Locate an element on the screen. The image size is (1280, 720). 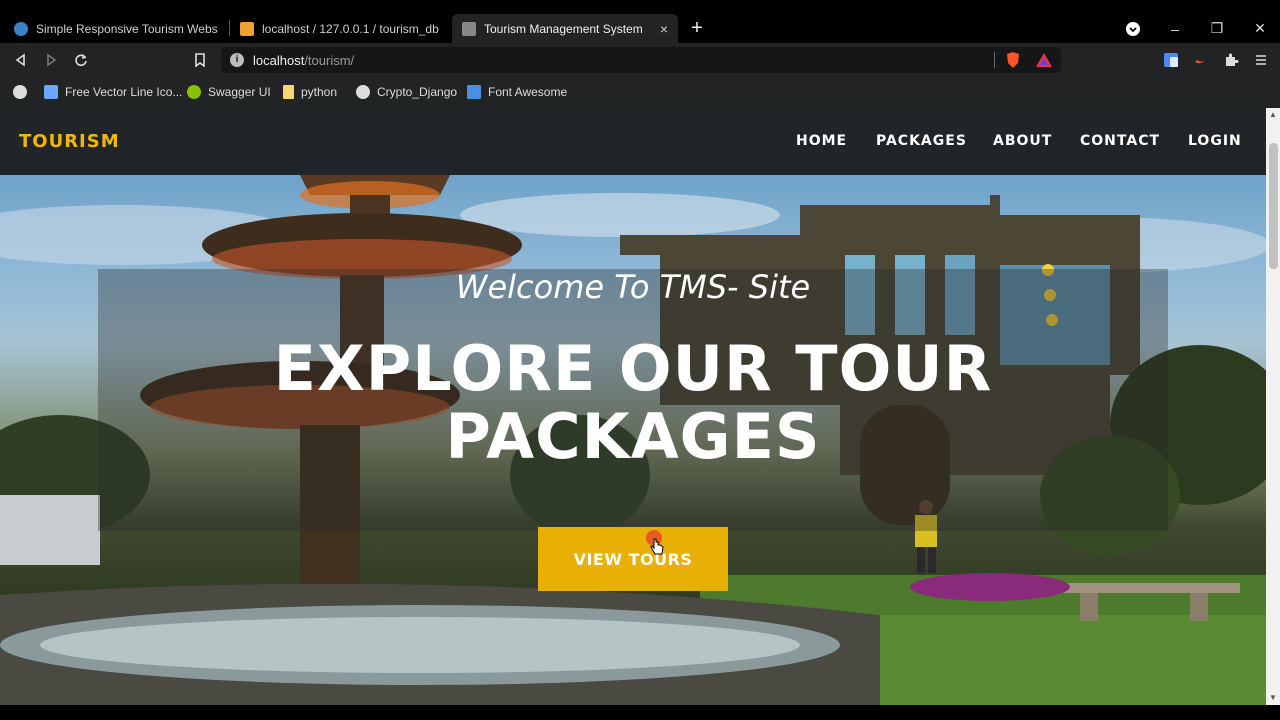
bookmark-apps is located at coordinates (23, 92).